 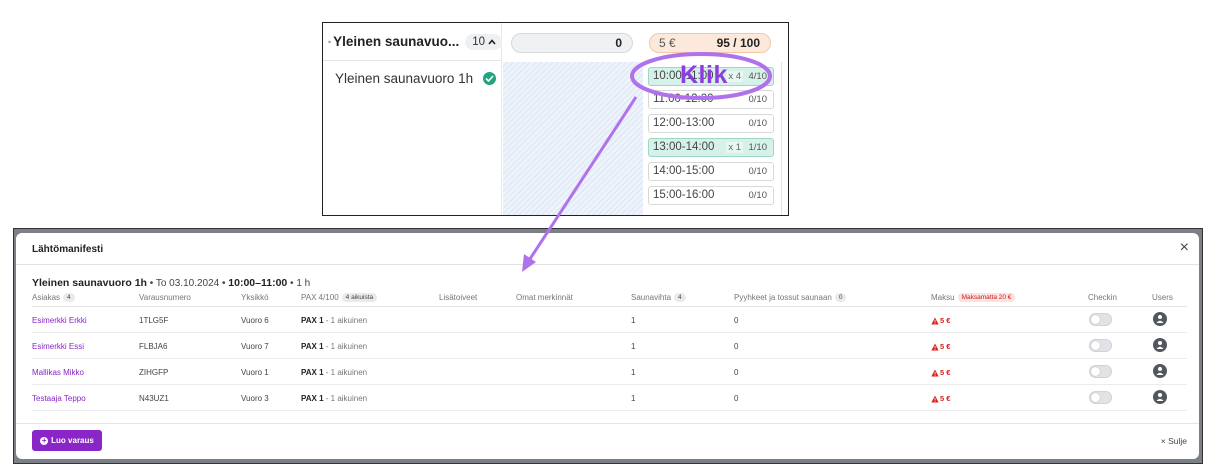 I want to click on modal-title: Lähtömanifesti, so click(x=68, y=249).